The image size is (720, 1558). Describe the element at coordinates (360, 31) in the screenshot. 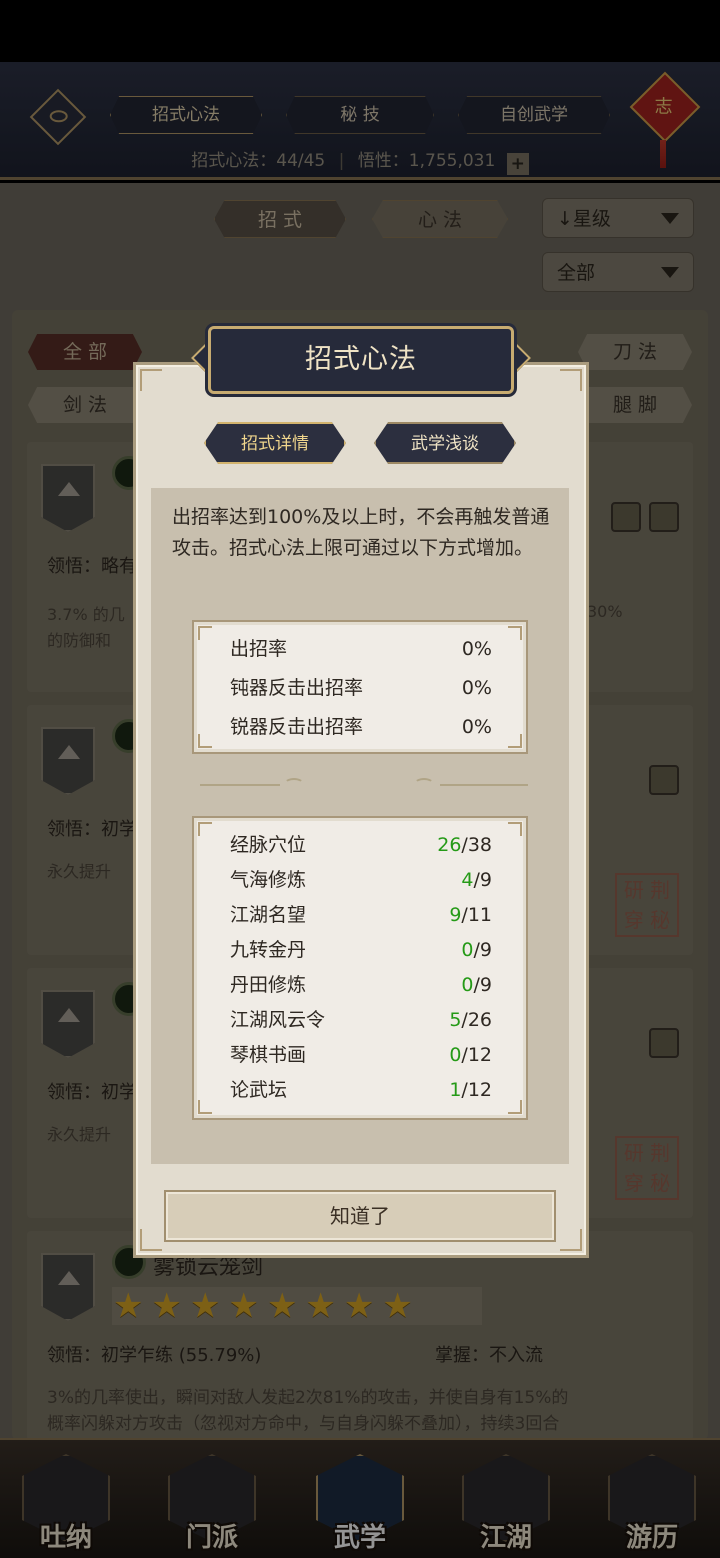

I see `status-bar` at that location.